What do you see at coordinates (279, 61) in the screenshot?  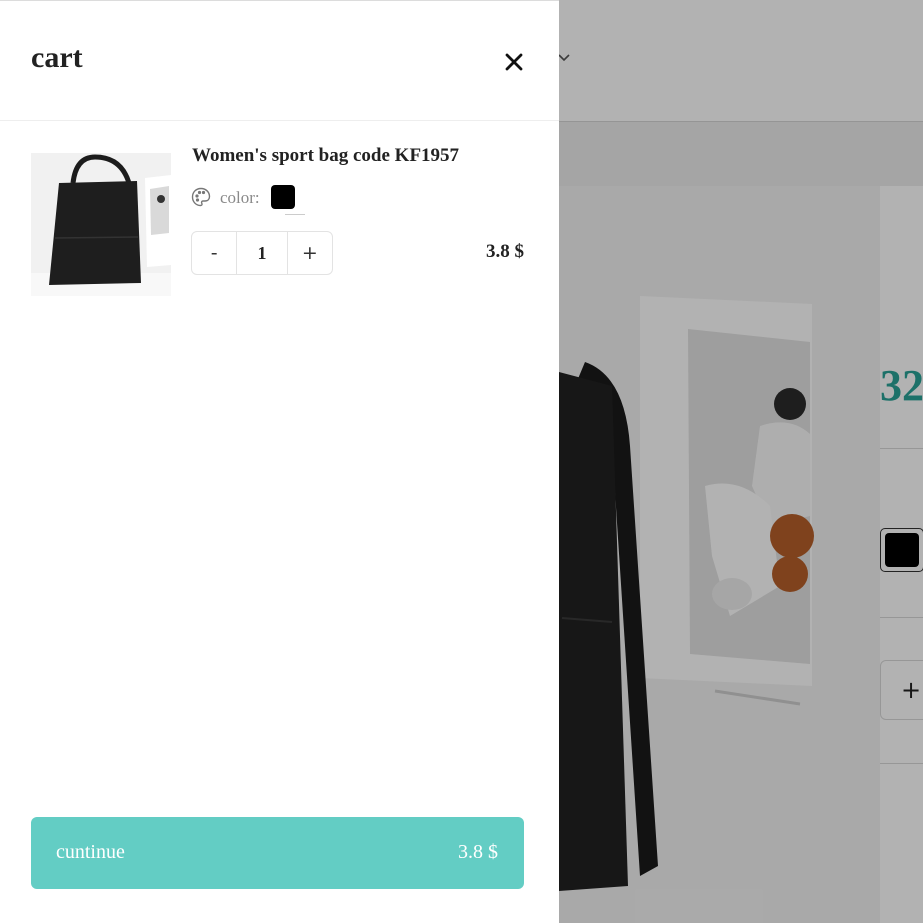 I see `cart-header: cart` at bounding box center [279, 61].